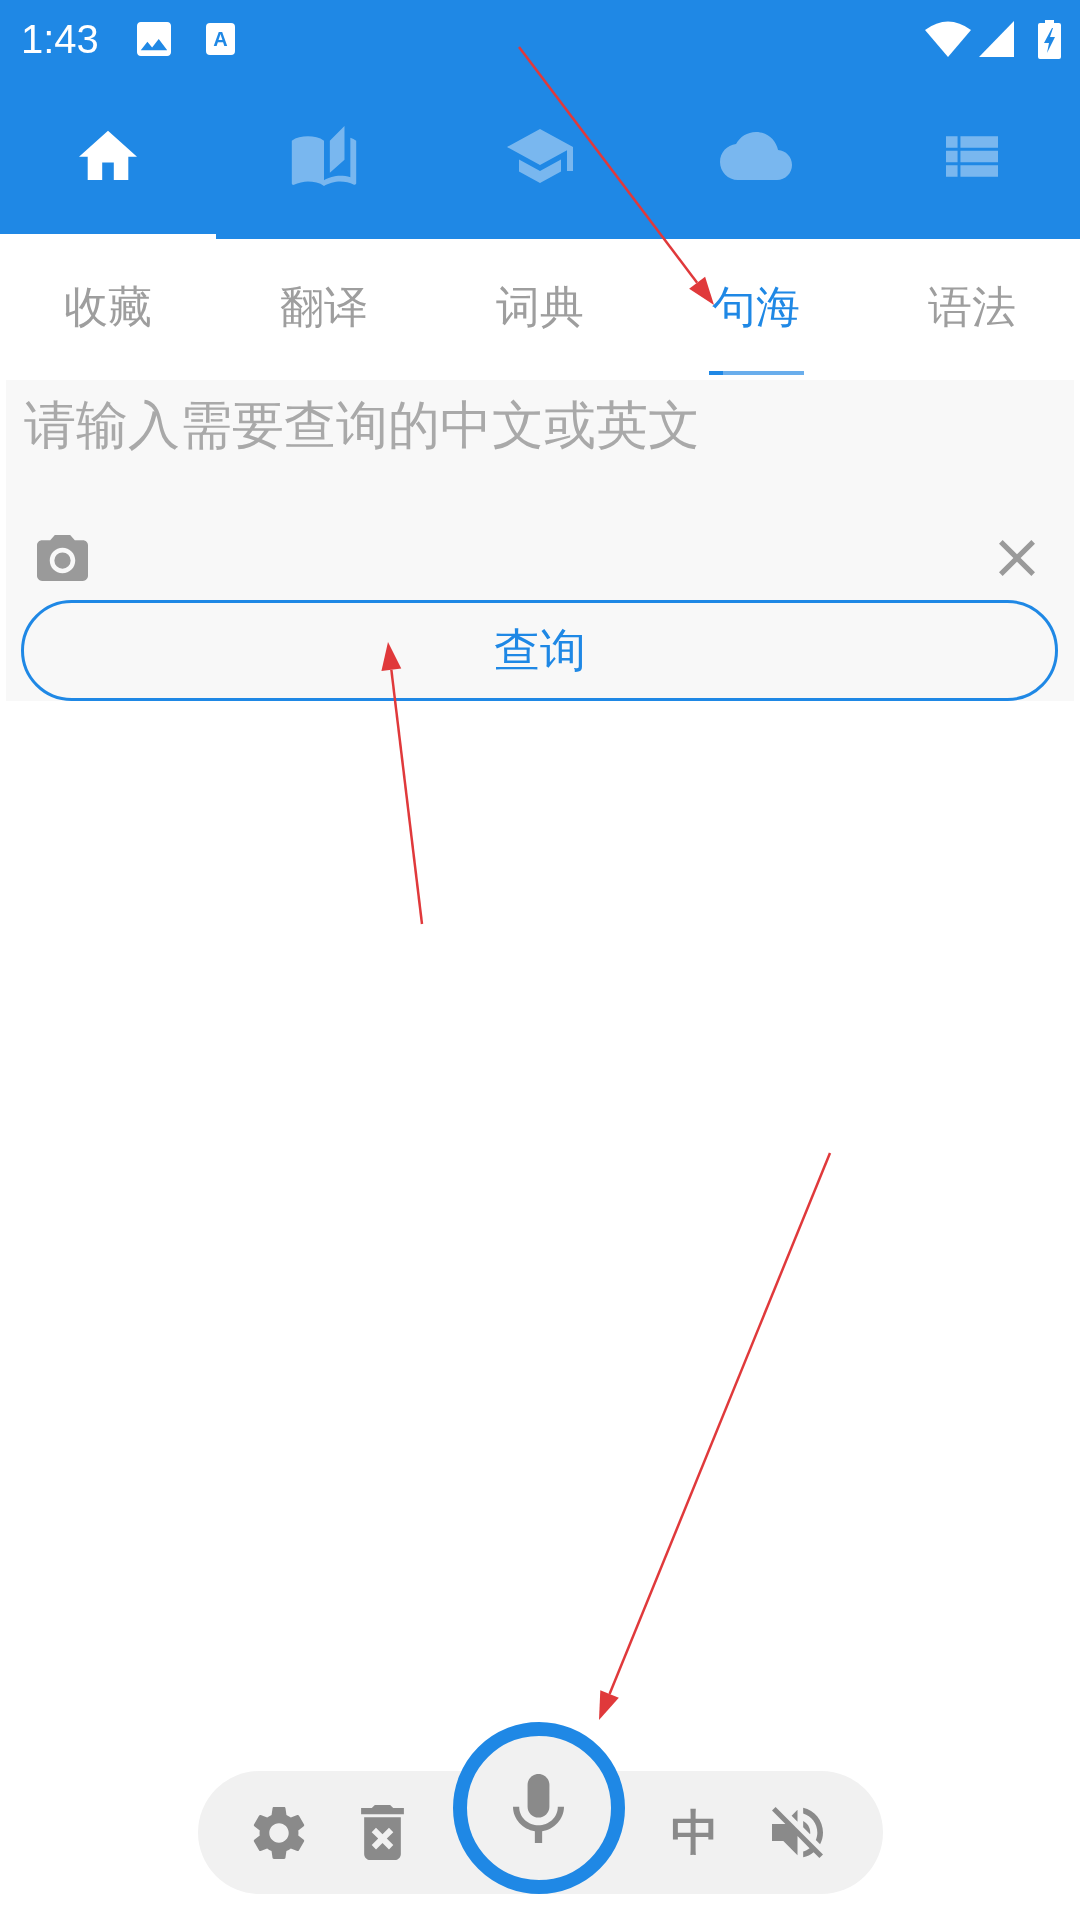 This screenshot has height=1920, width=1080. I want to click on wifi-icon, so click(948, 39).